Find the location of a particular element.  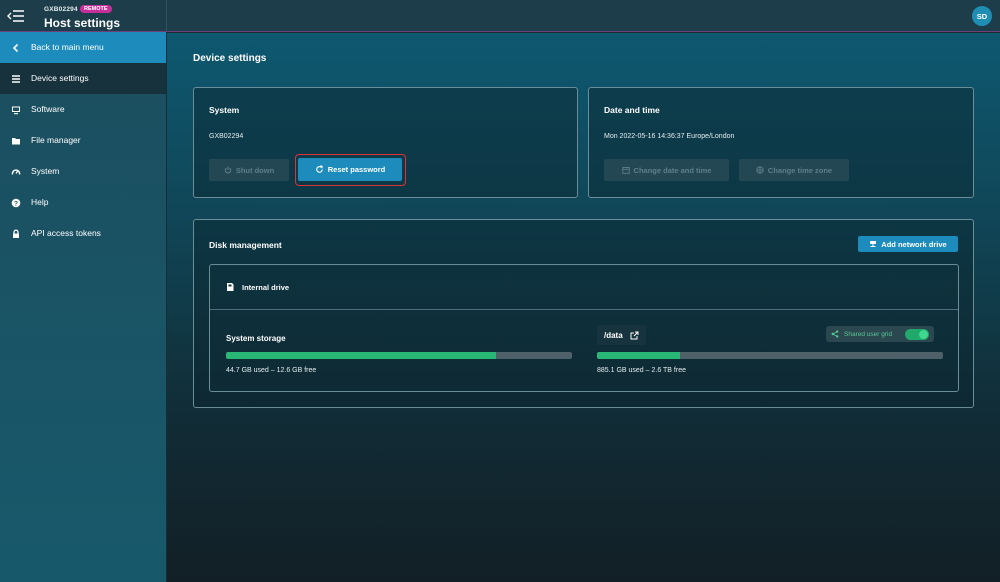

user-avatar: SD is located at coordinates (982, 16).